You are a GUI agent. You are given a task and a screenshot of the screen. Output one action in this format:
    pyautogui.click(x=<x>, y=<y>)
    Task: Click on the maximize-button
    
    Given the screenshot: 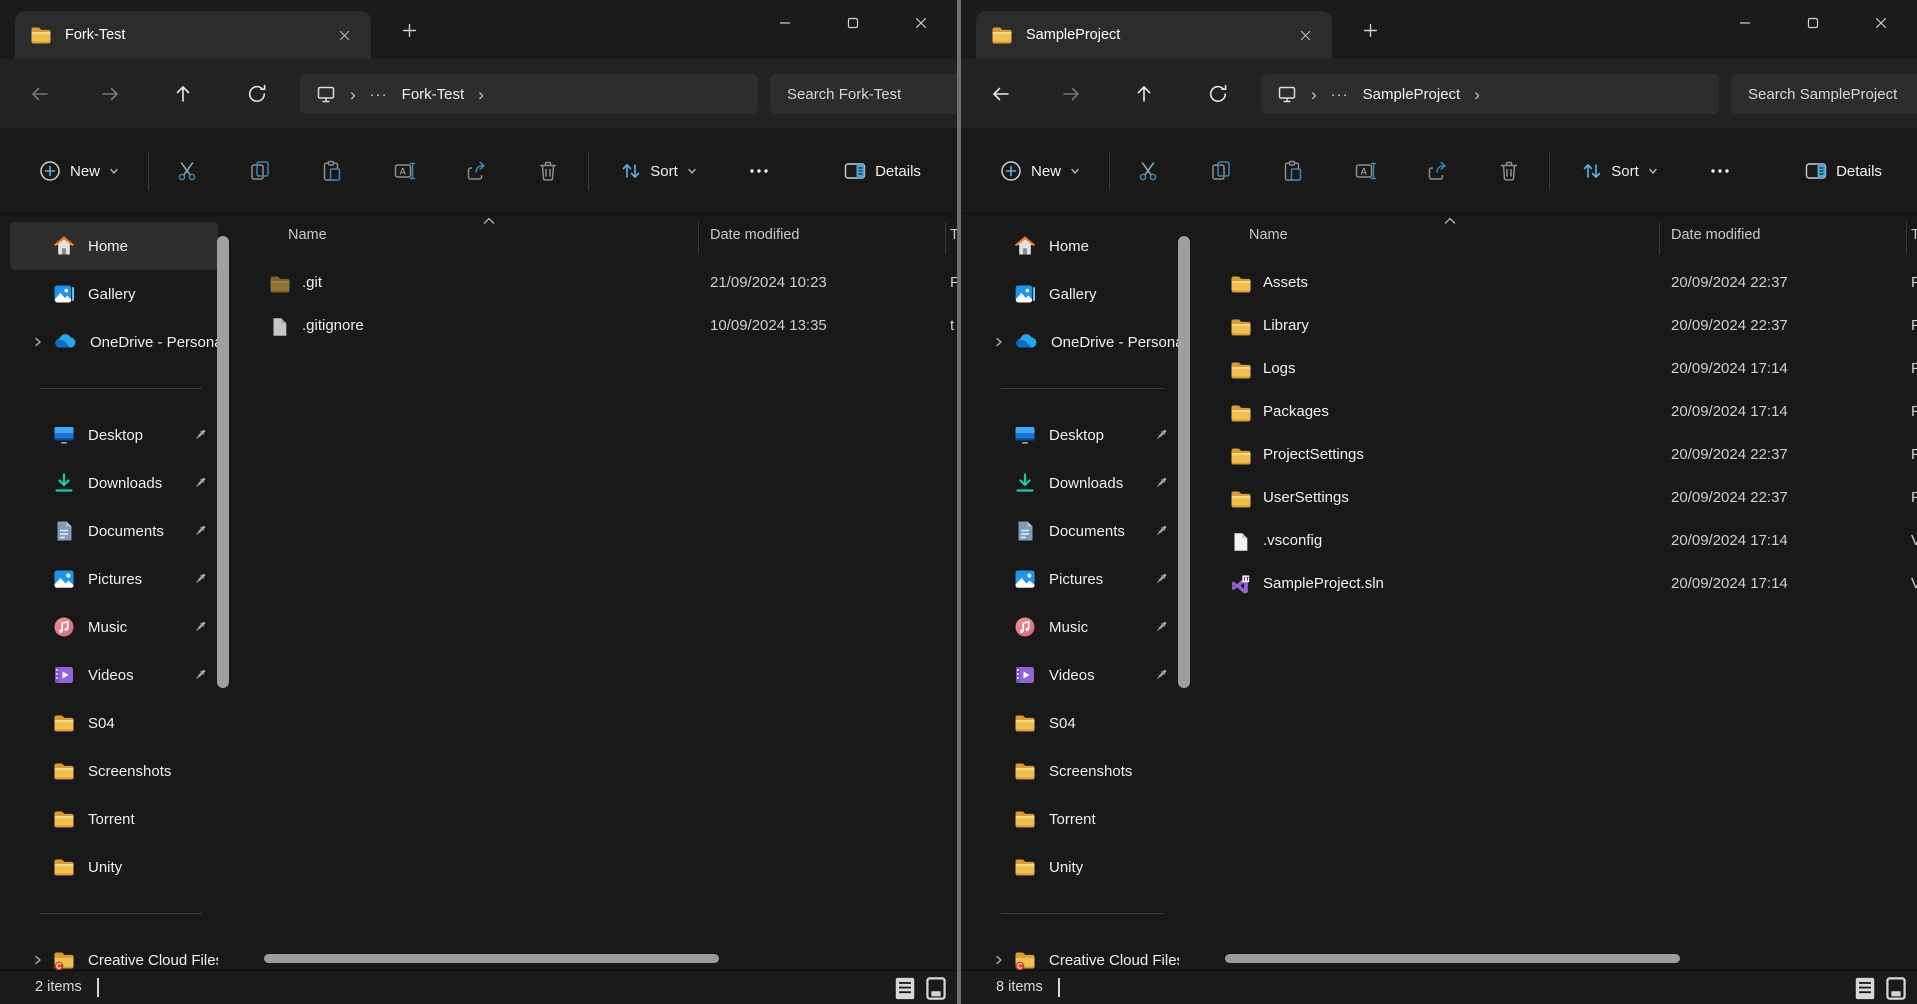 What is the action you would take?
    pyautogui.click(x=853, y=23)
    